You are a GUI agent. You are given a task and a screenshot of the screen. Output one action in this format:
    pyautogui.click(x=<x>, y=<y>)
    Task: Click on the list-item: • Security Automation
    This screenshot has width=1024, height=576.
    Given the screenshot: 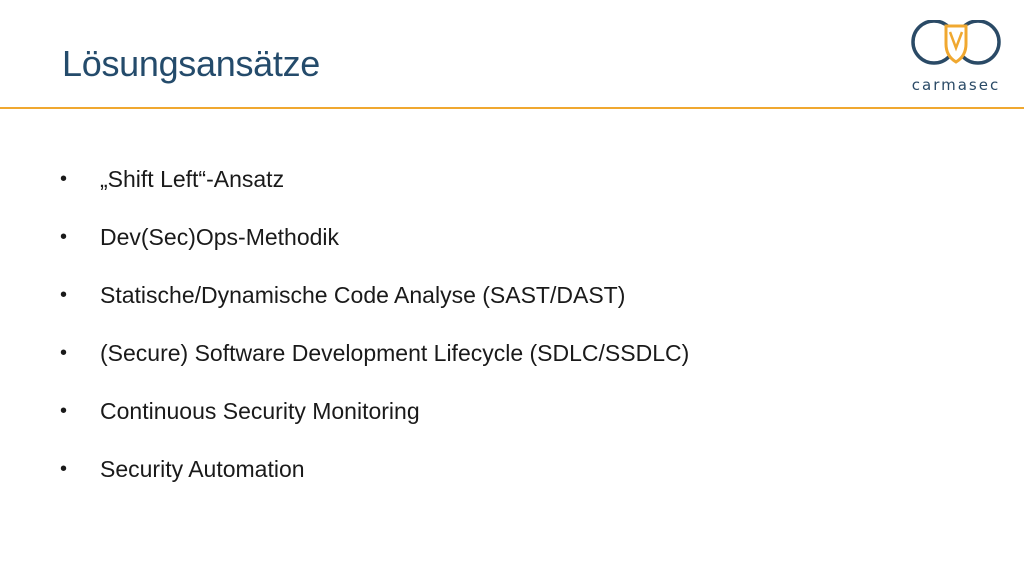 What is the action you would take?
    pyautogui.click(x=374, y=469)
    